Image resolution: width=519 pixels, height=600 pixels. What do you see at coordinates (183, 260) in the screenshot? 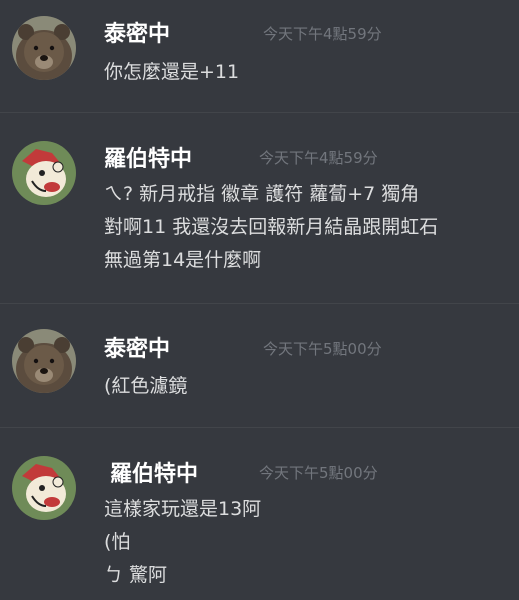
I see `message-text: 無過第14是什麼啊` at bounding box center [183, 260].